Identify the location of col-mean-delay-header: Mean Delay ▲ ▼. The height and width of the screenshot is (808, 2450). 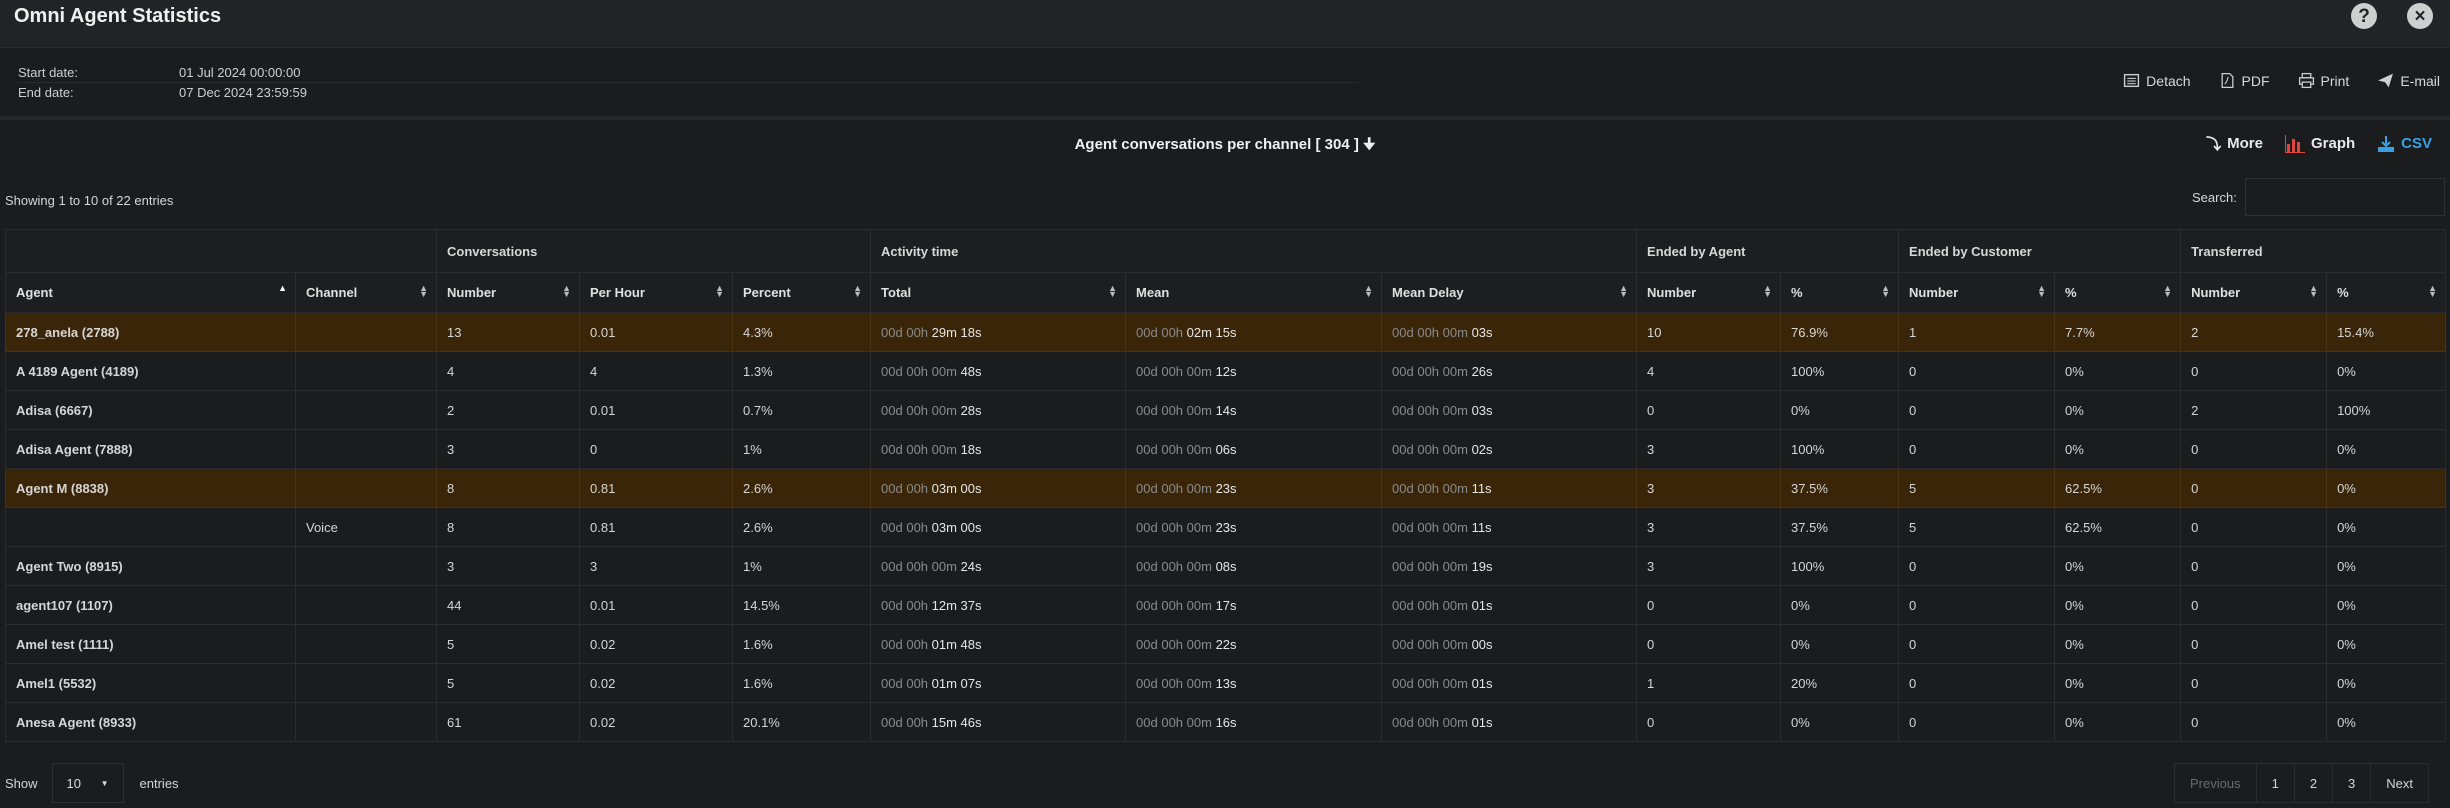
(1509, 292).